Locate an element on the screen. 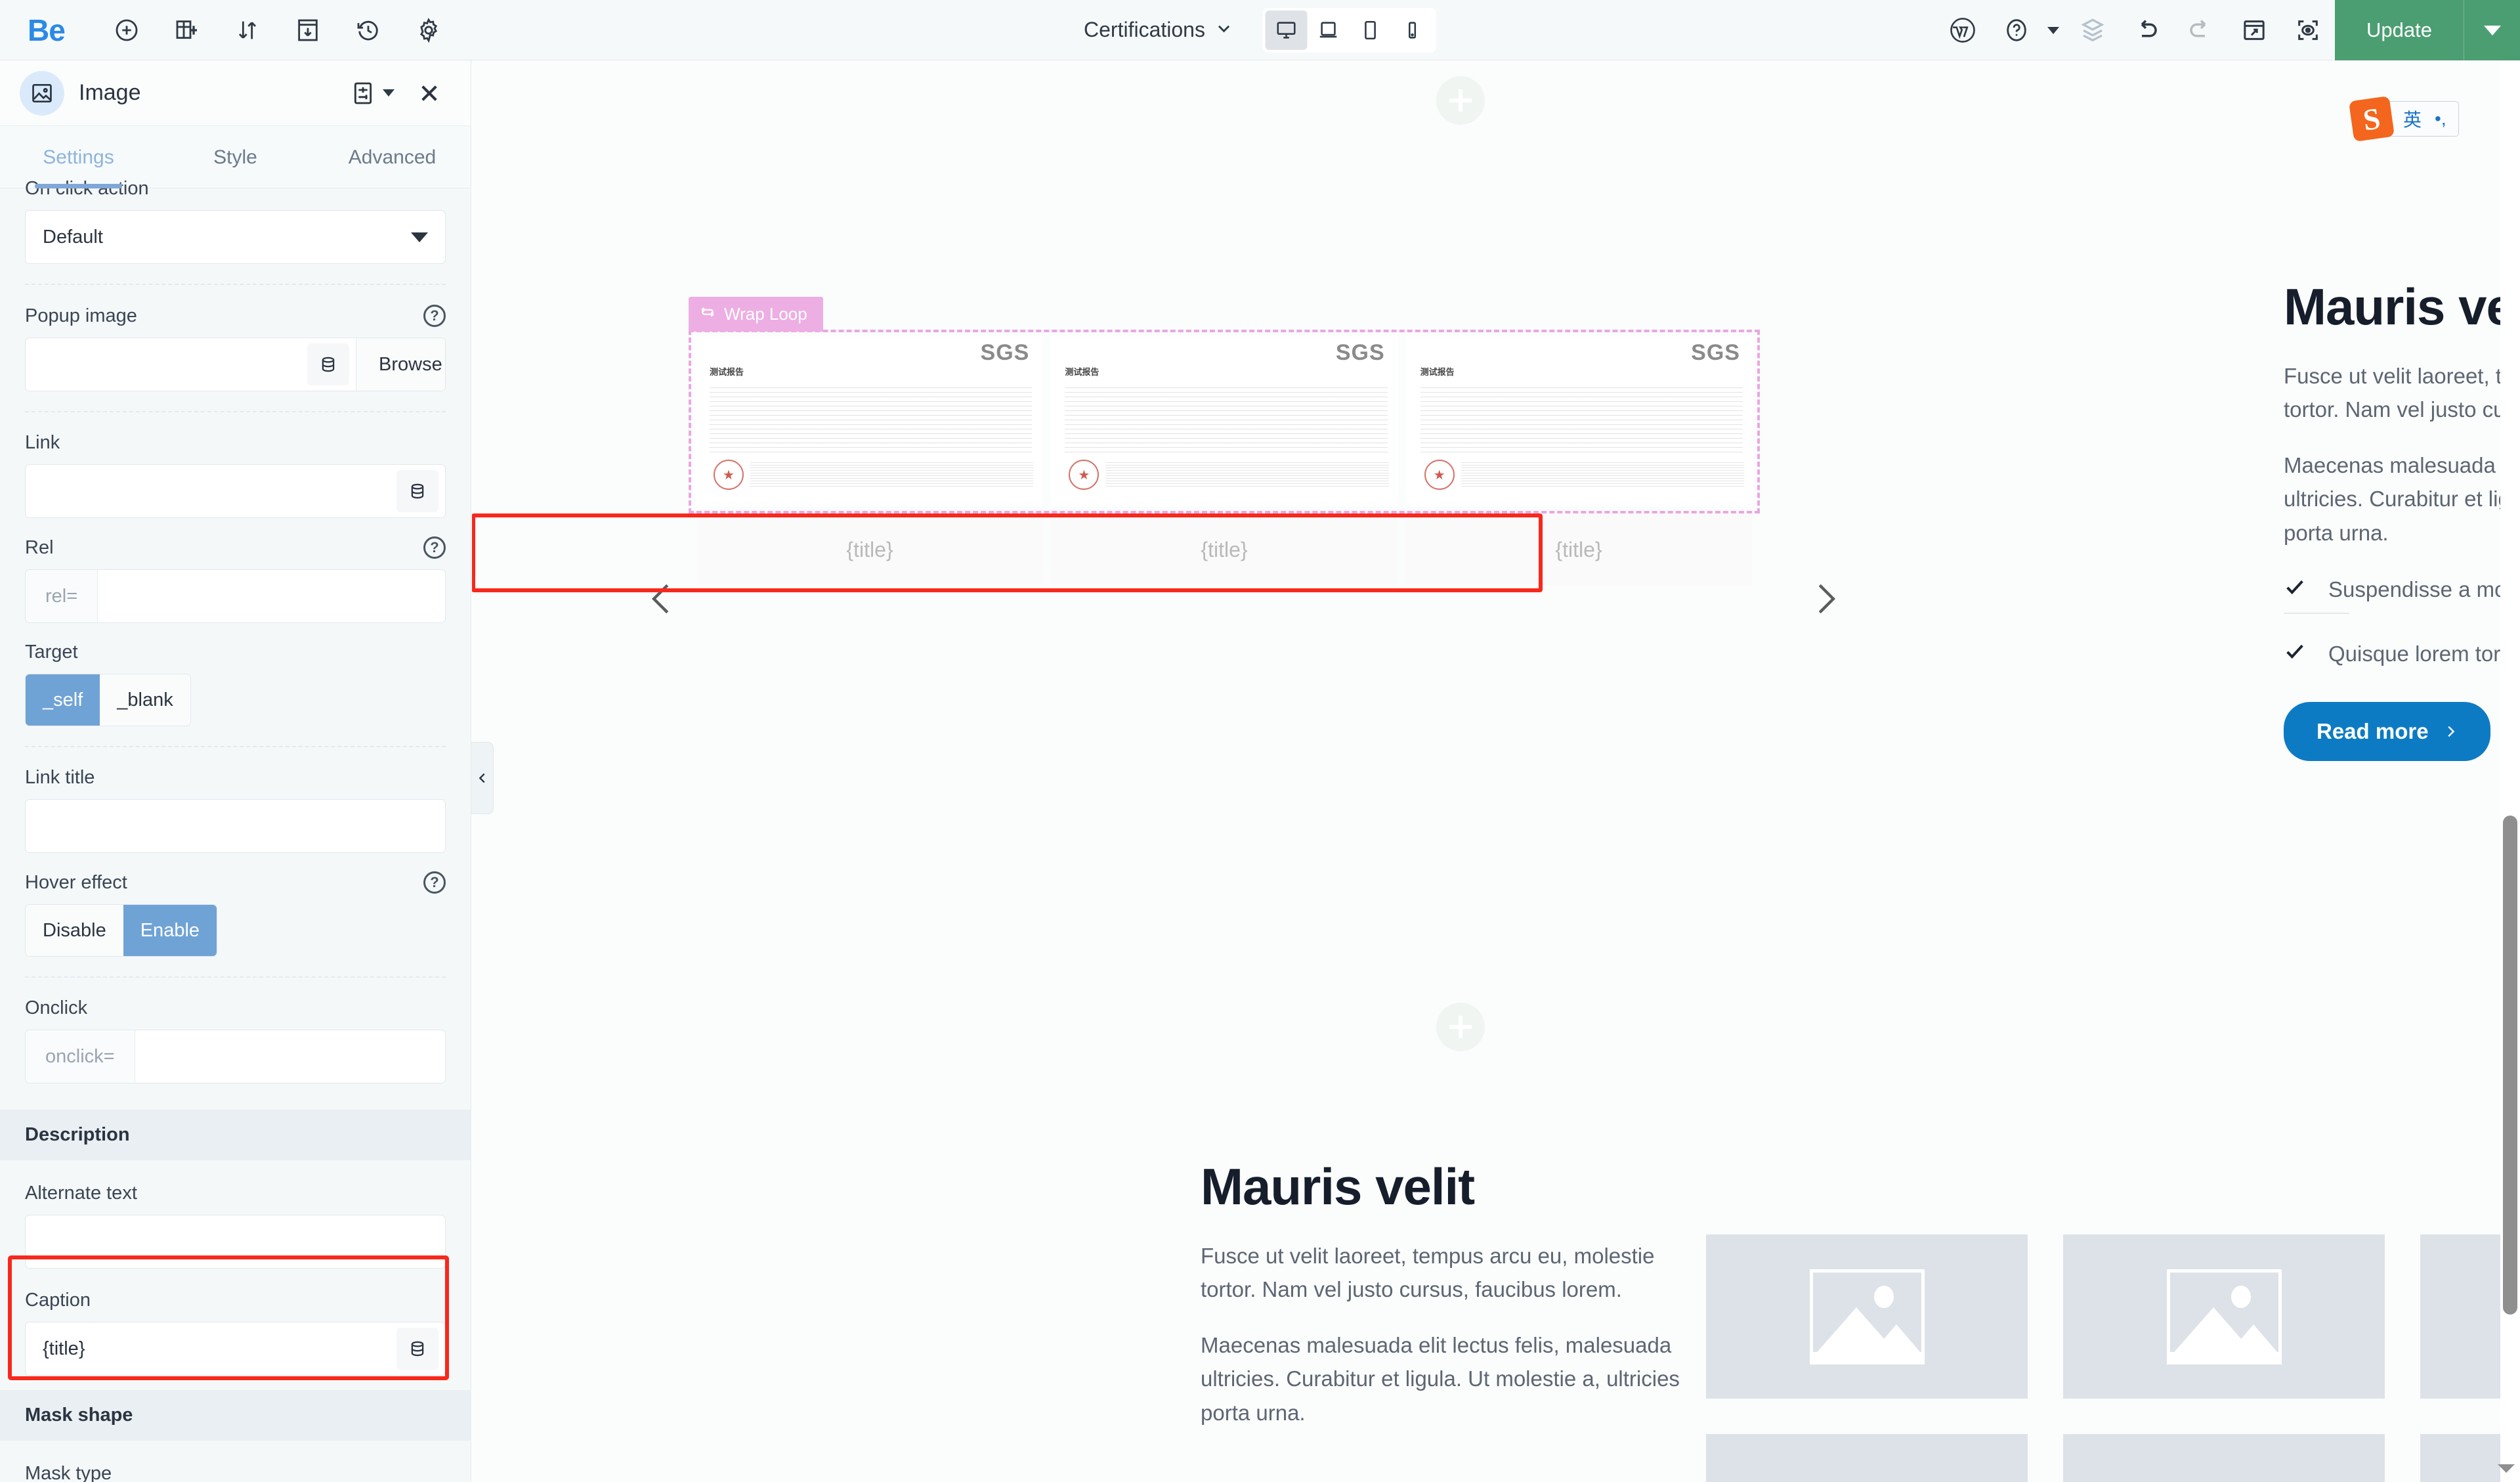 The image size is (2520, 1482). wrap-loop-badge: Wrap Loop is located at coordinates (756, 314).